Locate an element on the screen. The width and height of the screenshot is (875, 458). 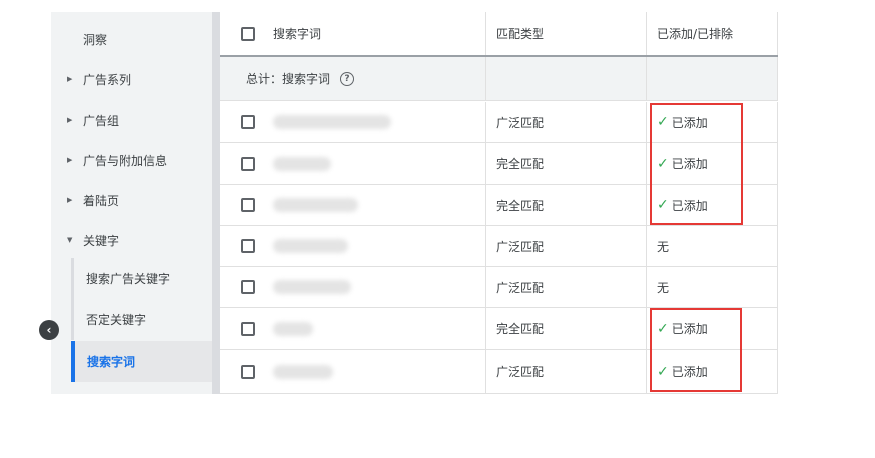
sidebar-item-label: 广告系列 is located at coordinates (107, 79).